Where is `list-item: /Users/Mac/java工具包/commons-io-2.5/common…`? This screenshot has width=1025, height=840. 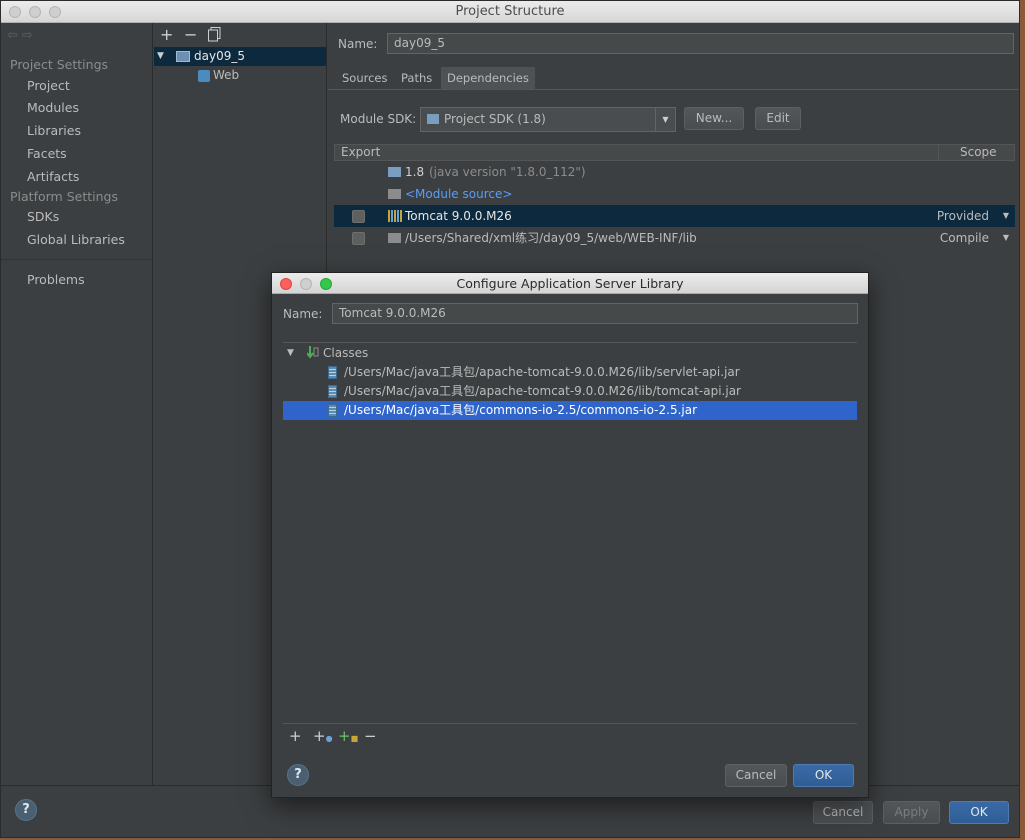 list-item: /Users/Mac/java工具包/commons-io-2.5/common… is located at coordinates (570, 410).